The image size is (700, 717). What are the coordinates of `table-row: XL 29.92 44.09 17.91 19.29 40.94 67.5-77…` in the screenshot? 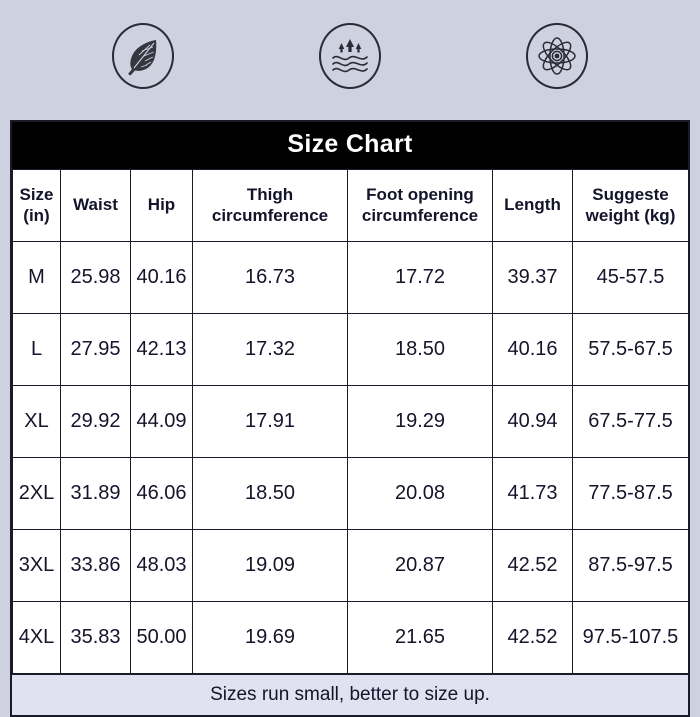 It's located at (350, 421).